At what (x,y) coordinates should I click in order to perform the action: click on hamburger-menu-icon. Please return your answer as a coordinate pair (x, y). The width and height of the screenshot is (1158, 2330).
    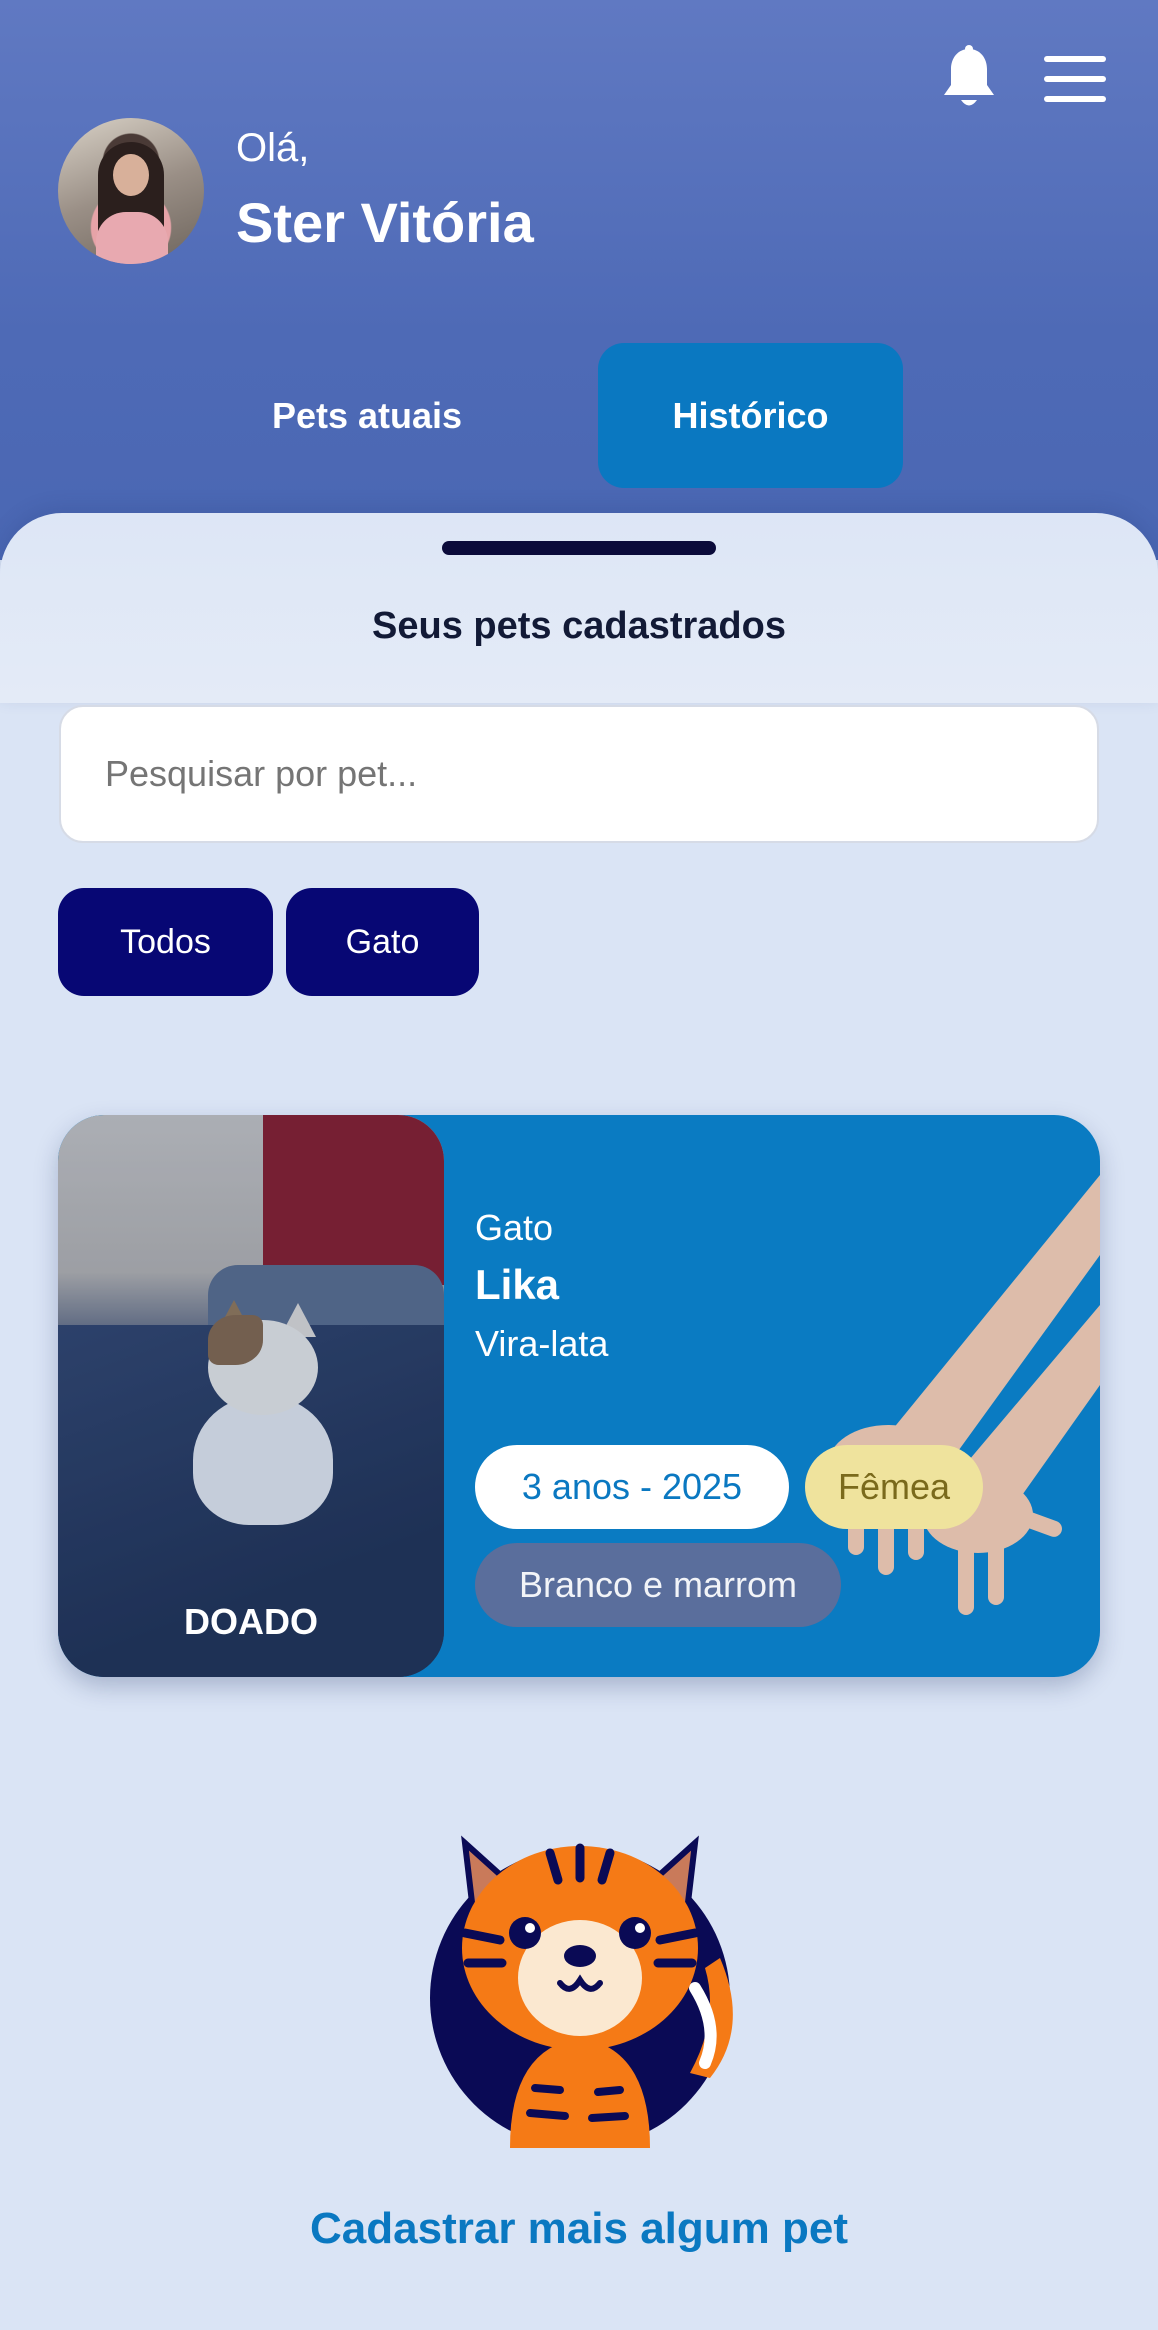
    Looking at the image, I should click on (1075, 79).